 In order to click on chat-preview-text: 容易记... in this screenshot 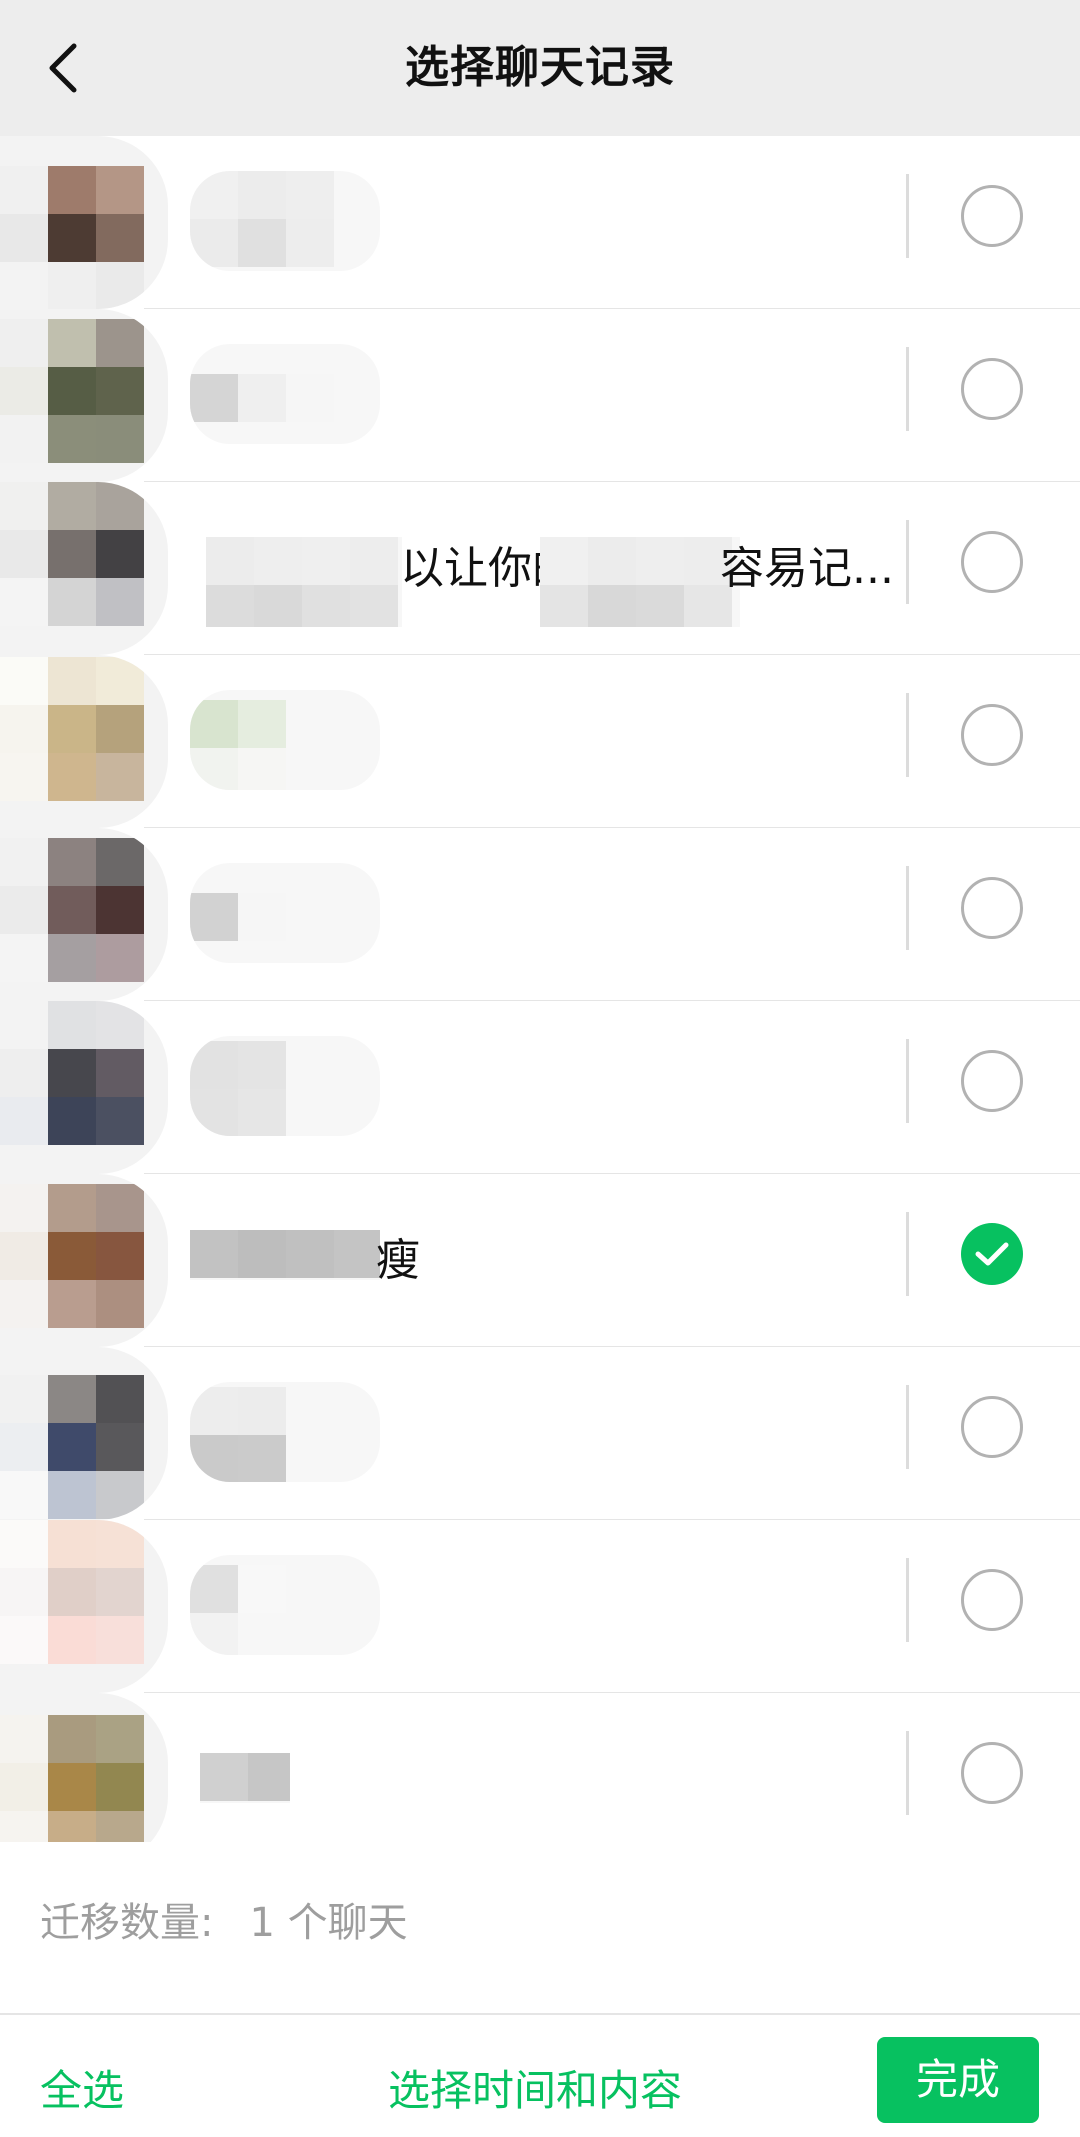, I will do `click(807, 568)`.